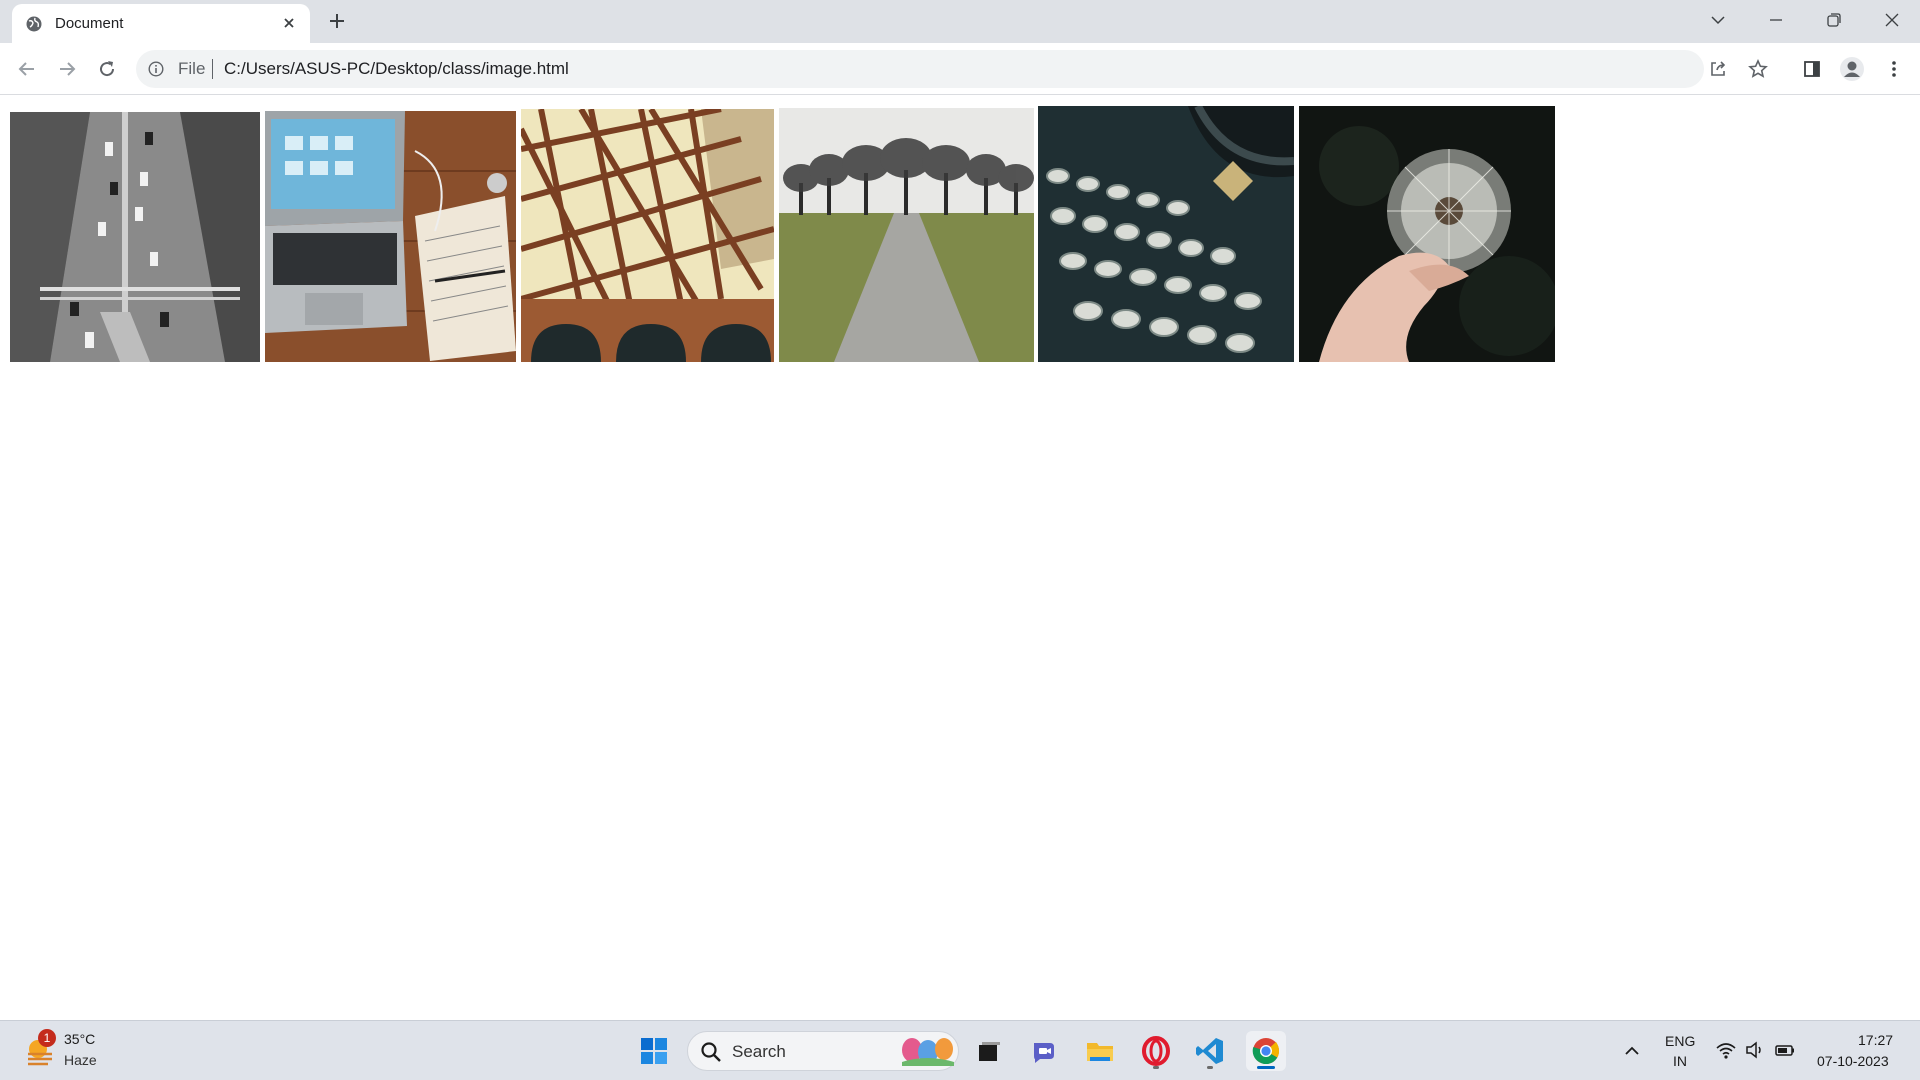  Describe the element at coordinates (1758, 69) in the screenshot. I see `bookmark-star-icon` at that location.